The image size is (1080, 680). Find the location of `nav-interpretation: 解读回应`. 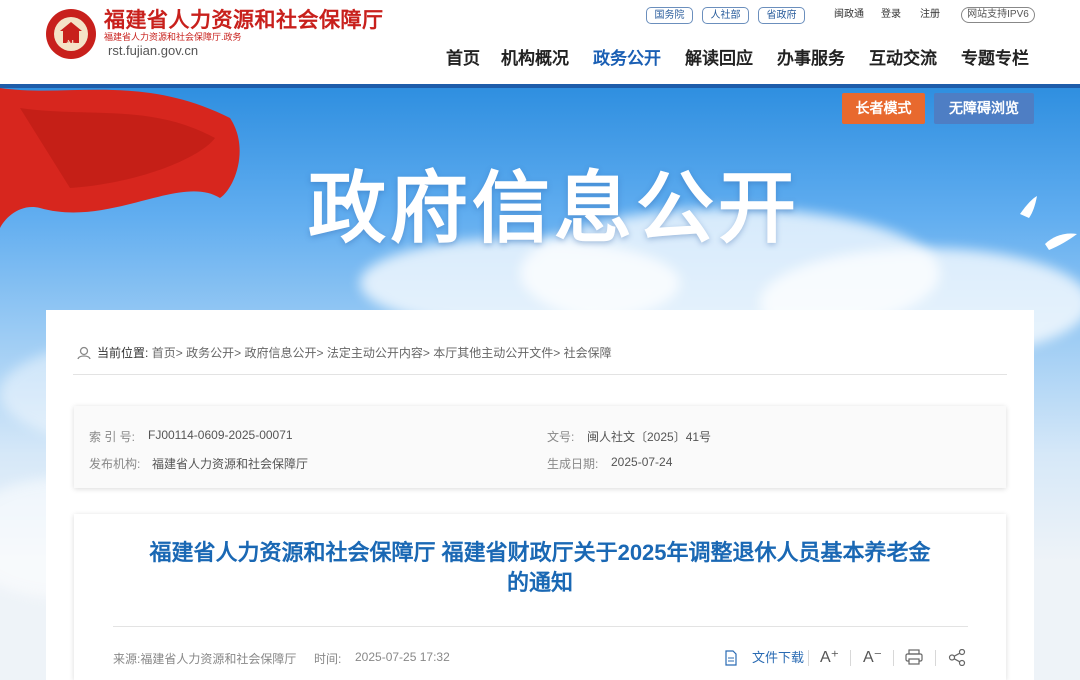

nav-interpretation: 解读回应 is located at coordinates (719, 56).